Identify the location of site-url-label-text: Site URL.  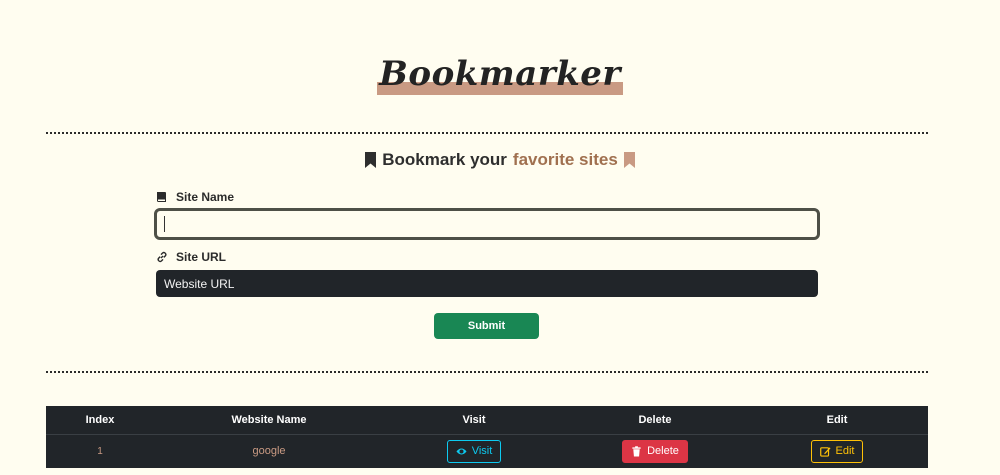
(201, 257).